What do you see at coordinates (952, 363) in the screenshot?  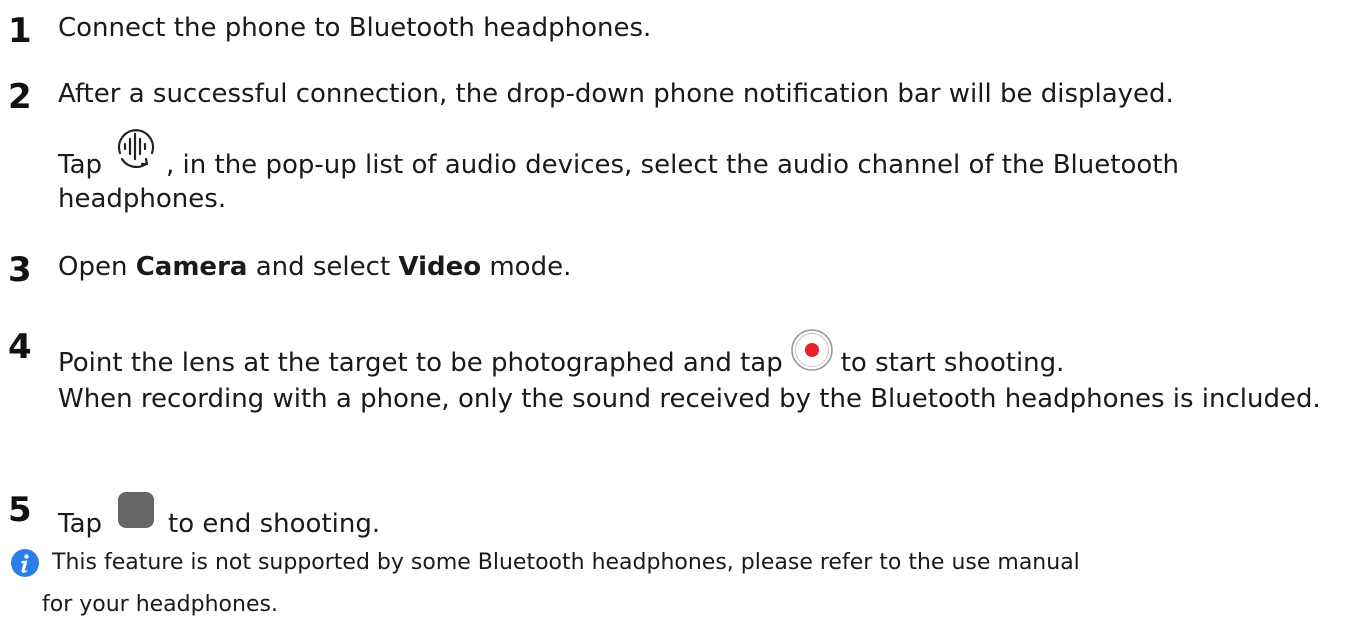 I see `step-4-post: to start shooting.` at bounding box center [952, 363].